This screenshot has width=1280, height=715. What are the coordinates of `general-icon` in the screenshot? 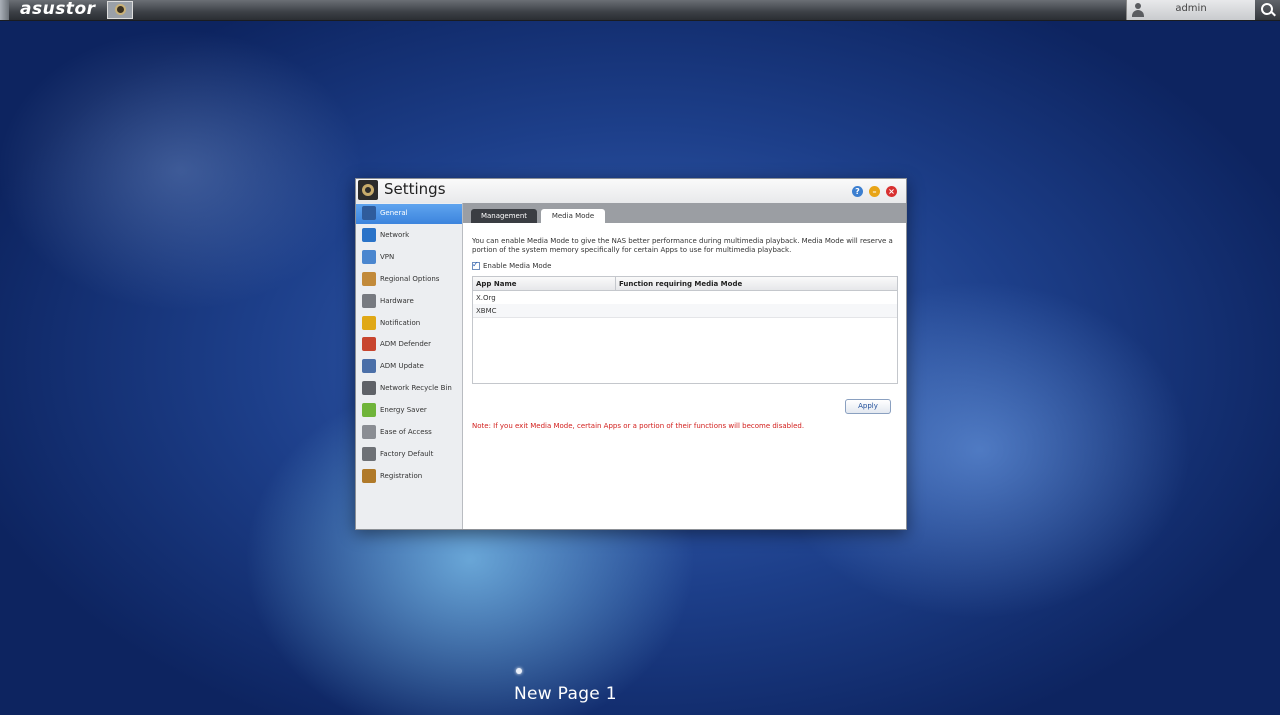 It's located at (369, 213).